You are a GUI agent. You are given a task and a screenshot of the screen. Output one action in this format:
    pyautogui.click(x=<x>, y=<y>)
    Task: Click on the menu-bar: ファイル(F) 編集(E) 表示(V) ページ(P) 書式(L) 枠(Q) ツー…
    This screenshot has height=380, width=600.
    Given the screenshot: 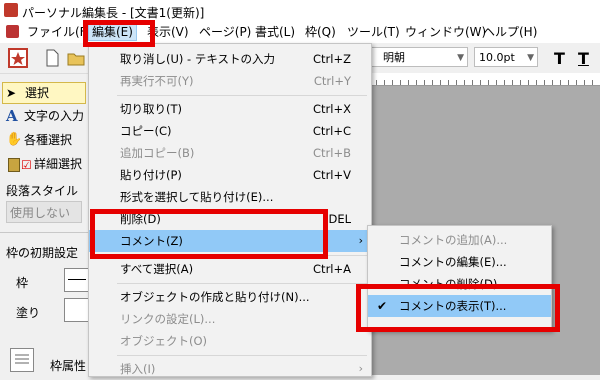 What is the action you would take?
    pyautogui.click(x=300, y=32)
    